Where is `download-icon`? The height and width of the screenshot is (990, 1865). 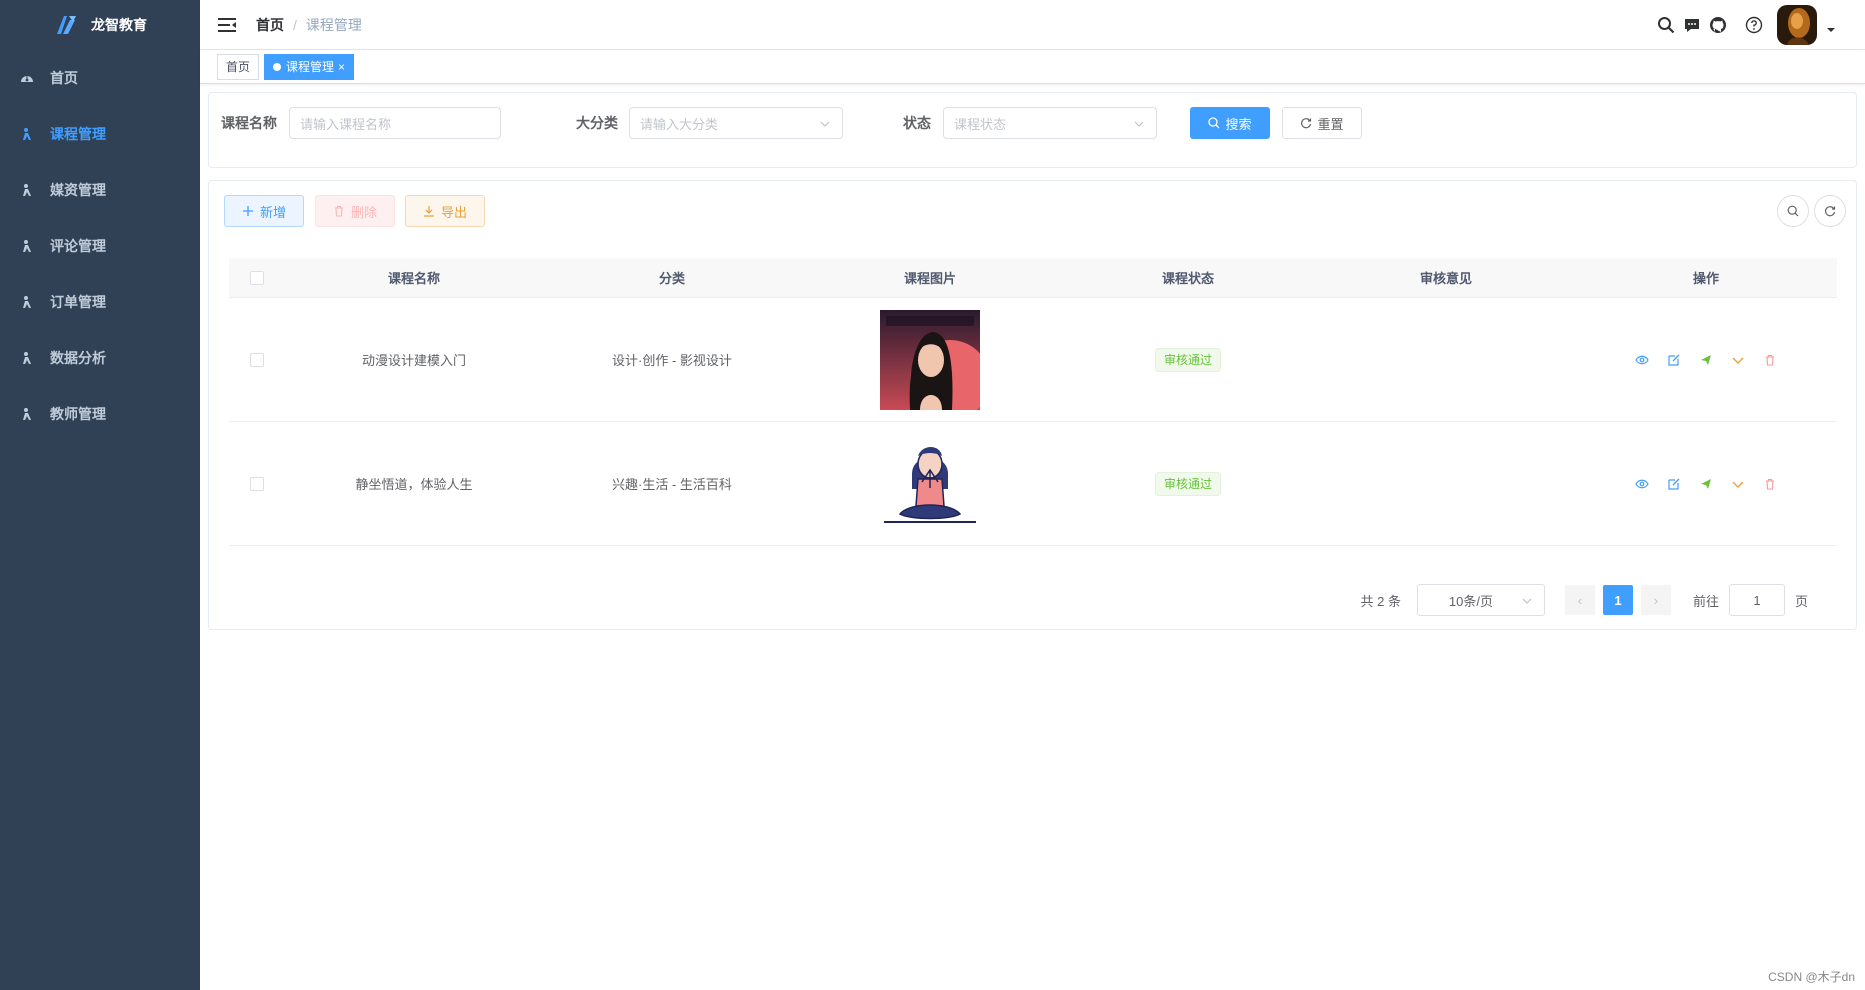 download-icon is located at coordinates (428, 211).